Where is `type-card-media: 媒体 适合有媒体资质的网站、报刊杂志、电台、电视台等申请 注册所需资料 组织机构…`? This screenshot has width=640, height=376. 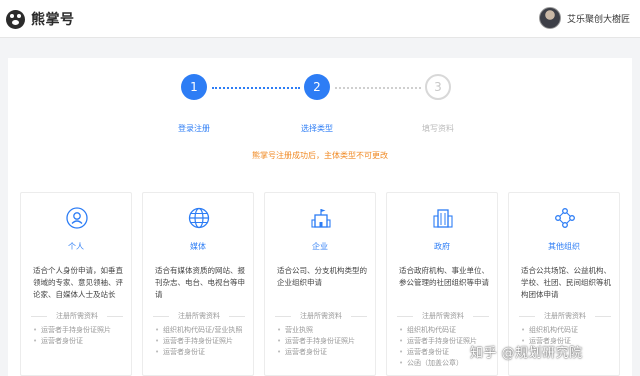
type-card-media: 媒体 适合有媒体资质的网站、报刊杂志、电台、电视台等申请 注册所需资料 组织机构… is located at coordinates (198, 284).